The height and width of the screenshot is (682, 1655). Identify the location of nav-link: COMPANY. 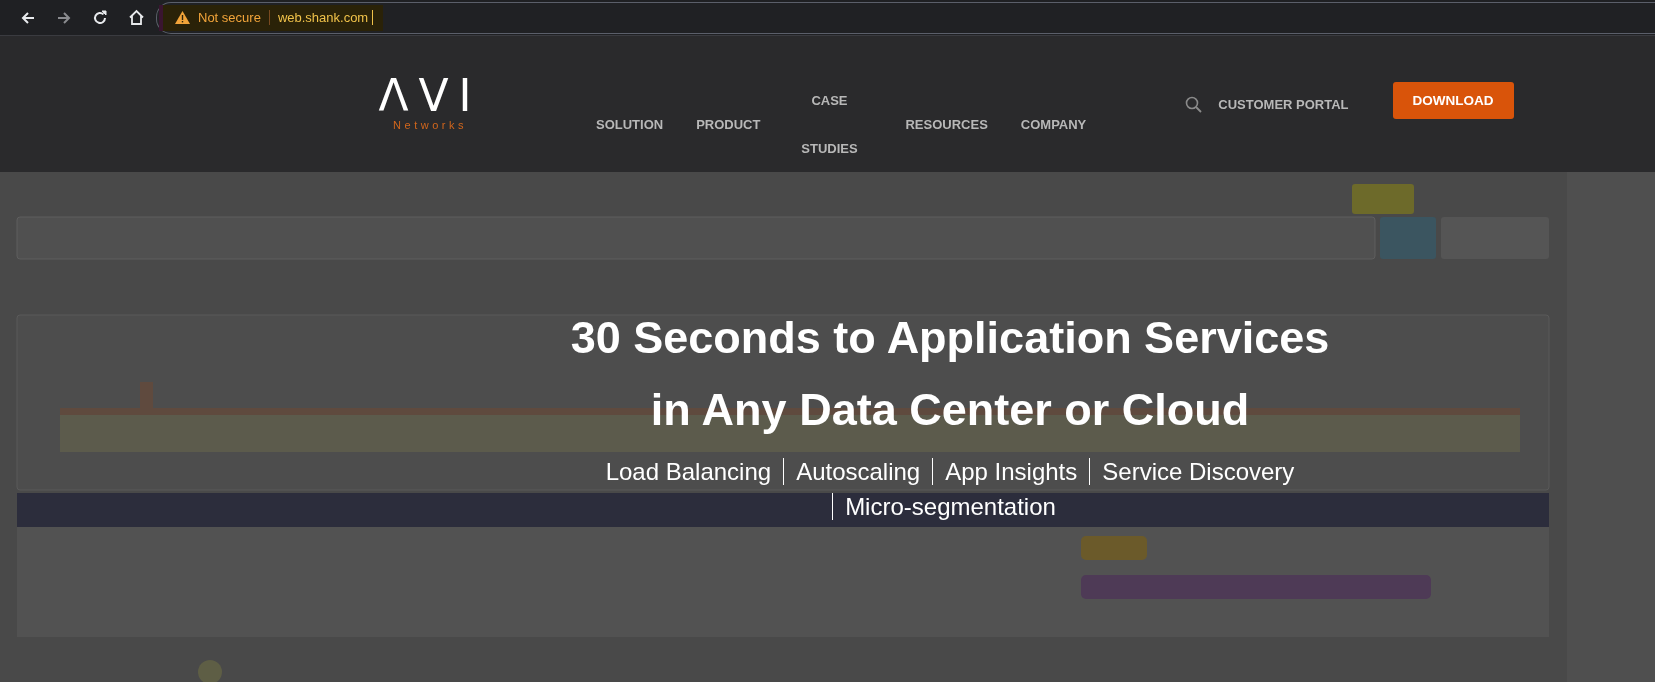
(1053, 125).